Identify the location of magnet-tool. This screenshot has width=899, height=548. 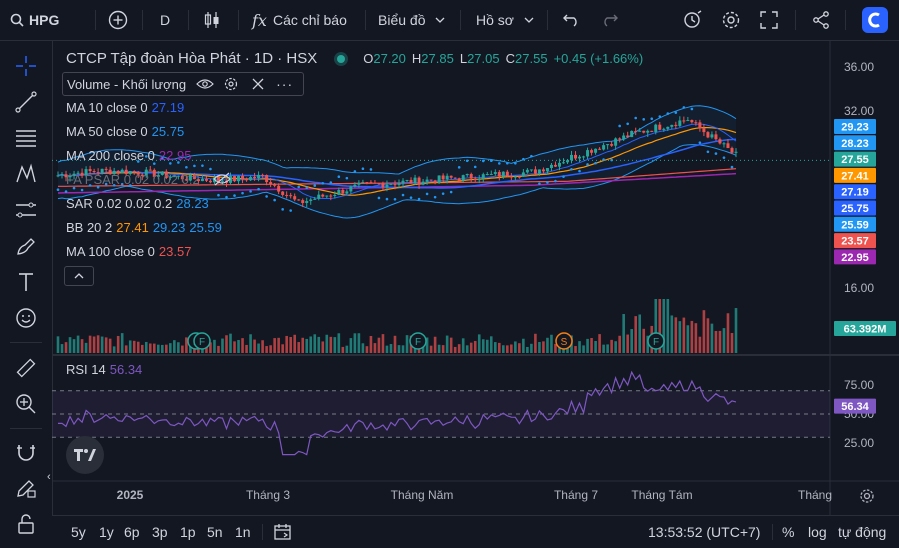
(26, 452).